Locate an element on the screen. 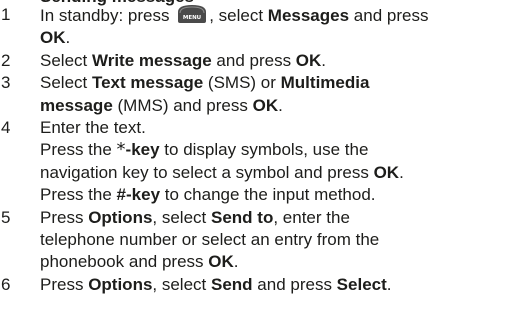  menu-key-icon: MENU is located at coordinates (192, 14).